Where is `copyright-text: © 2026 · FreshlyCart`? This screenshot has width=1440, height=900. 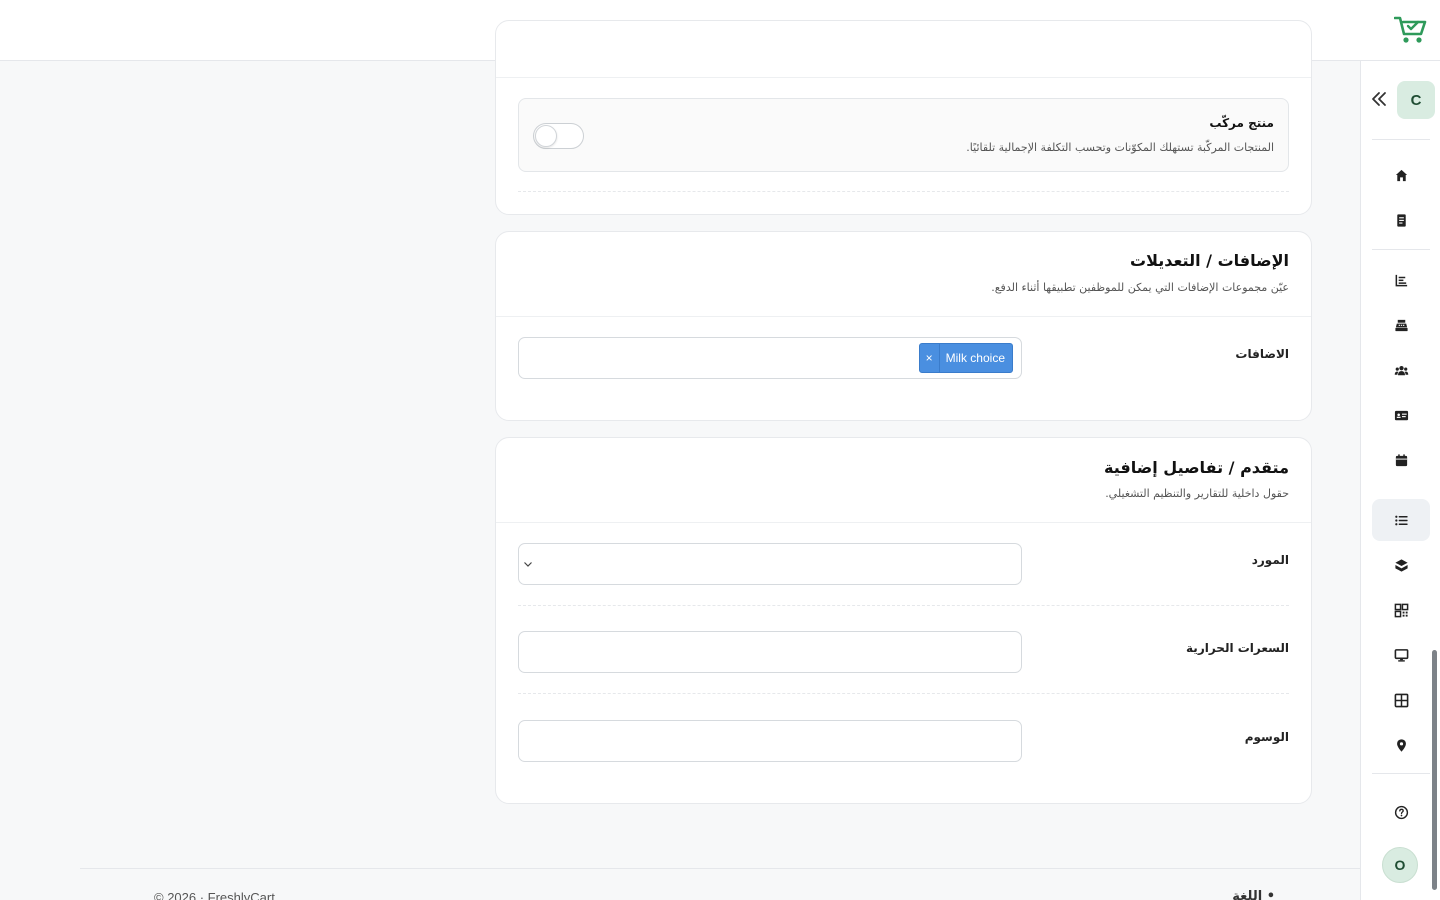 copyright-text: © 2026 · FreshlyCart is located at coordinates (214, 895).